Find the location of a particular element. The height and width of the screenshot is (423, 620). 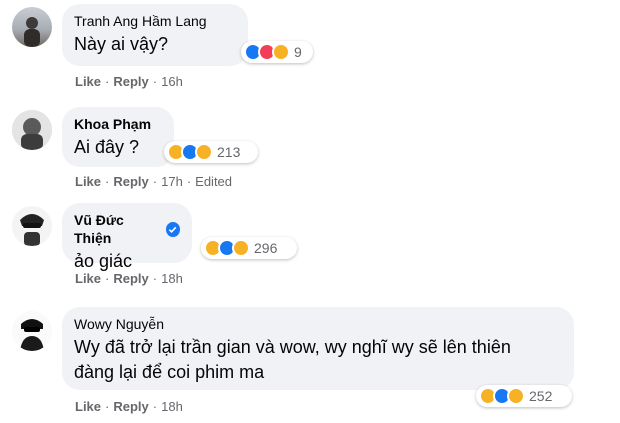

author-name: Khoa Phạm is located at coordinates (112, 124).